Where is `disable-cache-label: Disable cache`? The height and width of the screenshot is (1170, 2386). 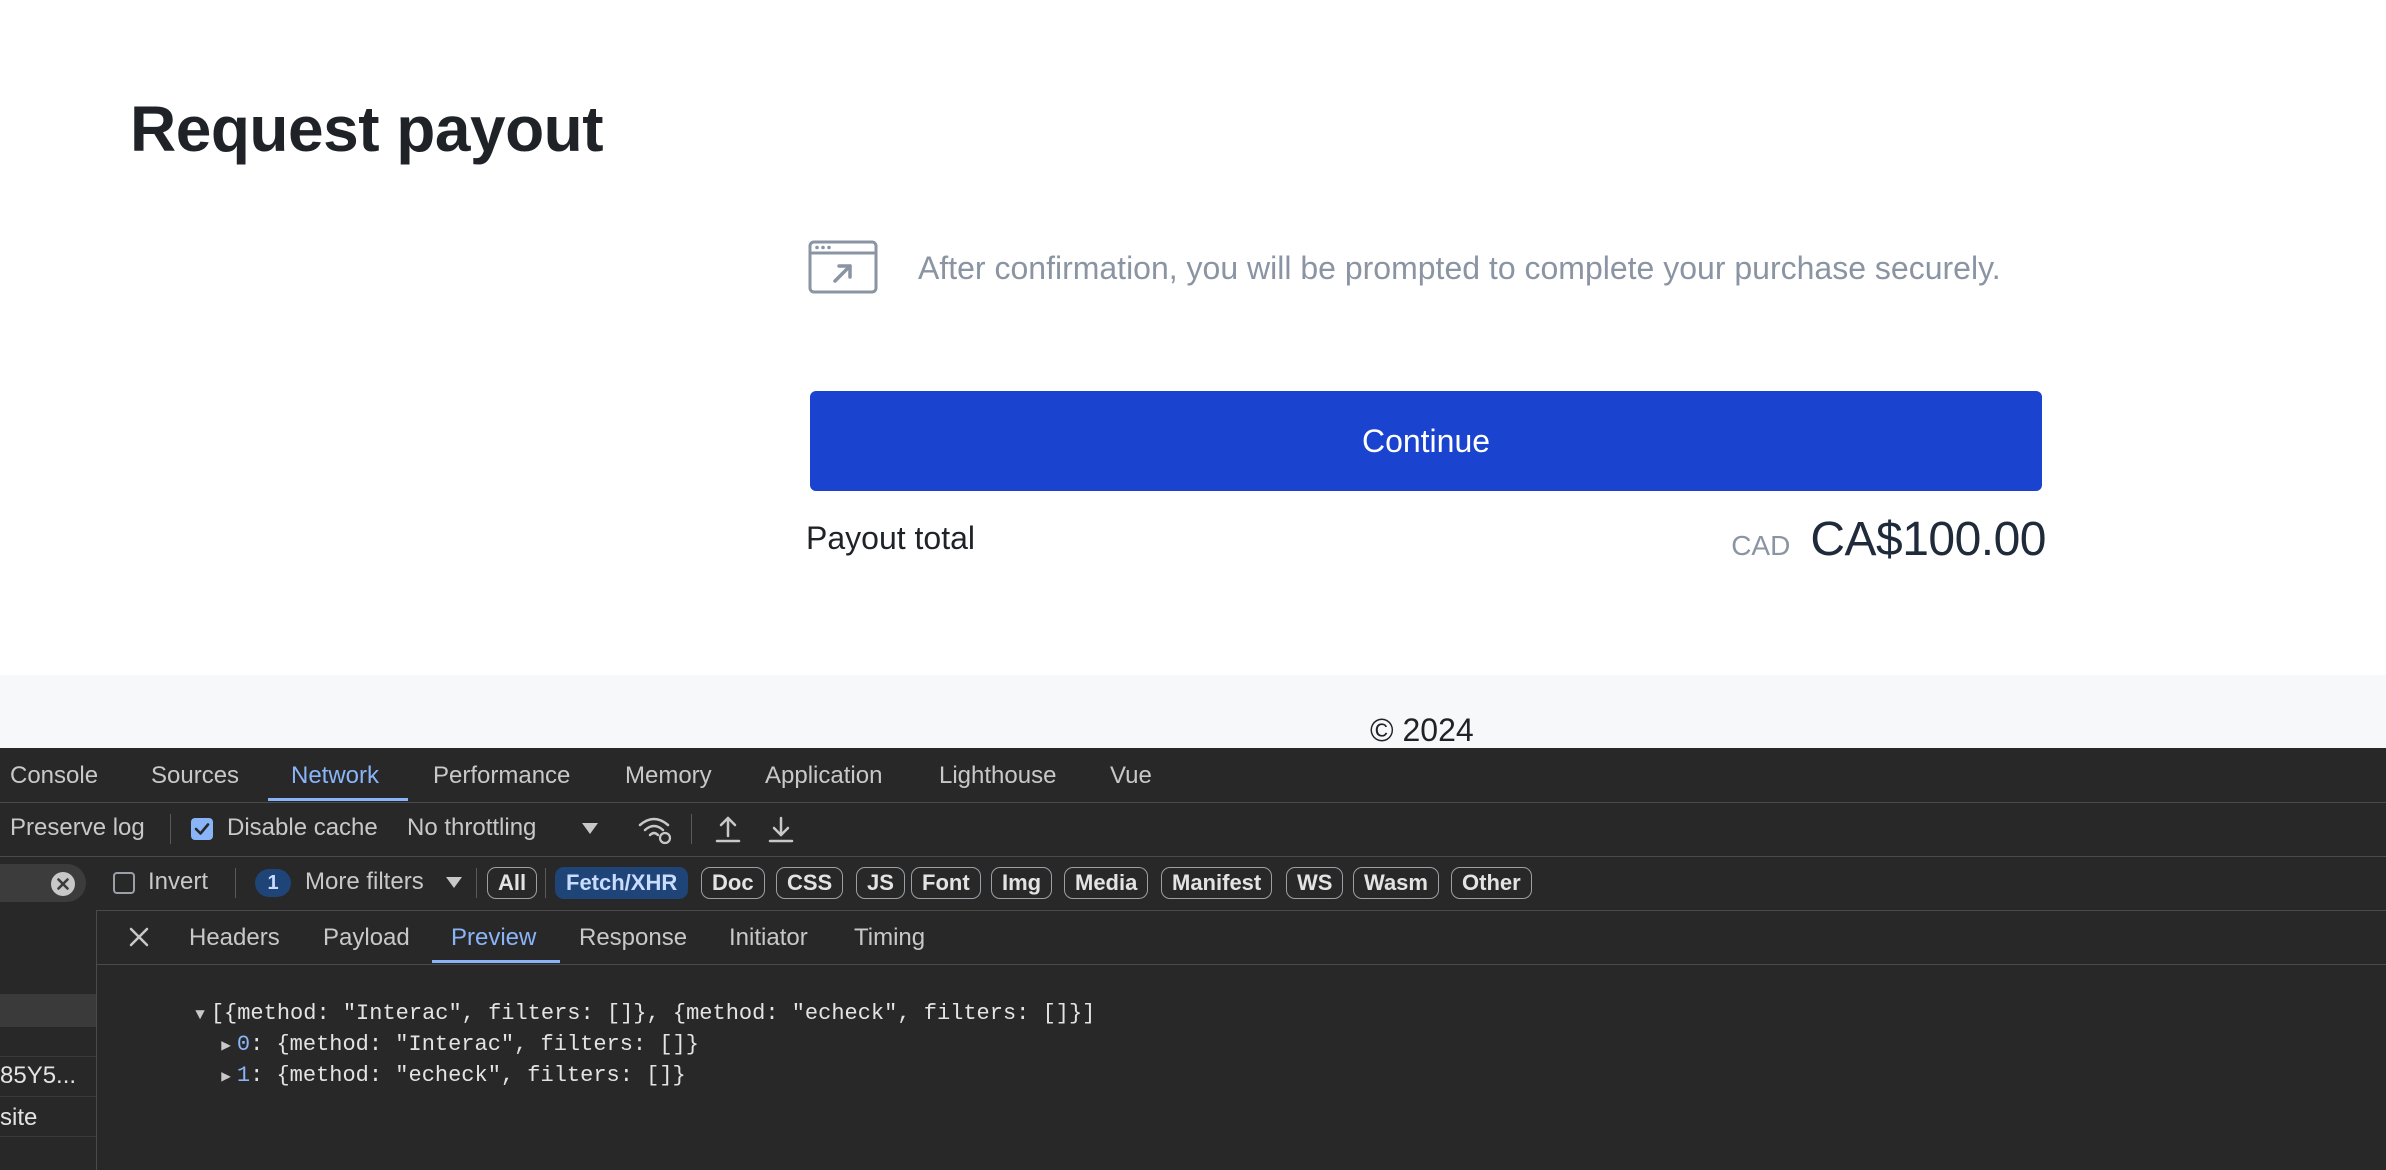
disable-cache-label: Disable cache is located at coordinates (302, 828).